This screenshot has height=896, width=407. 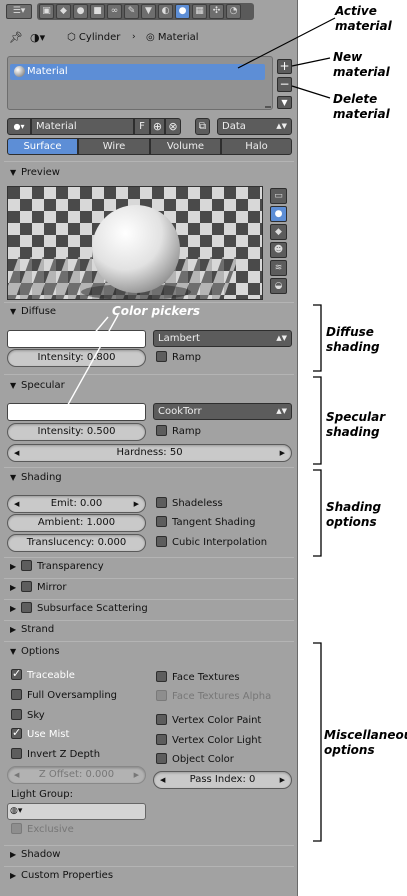 I want to click on annotation-new-material: New material, so click(x=361, y=64).